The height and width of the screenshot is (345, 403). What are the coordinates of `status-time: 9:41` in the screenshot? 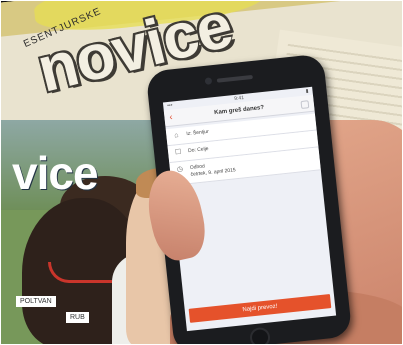 It's located at (239, 98).